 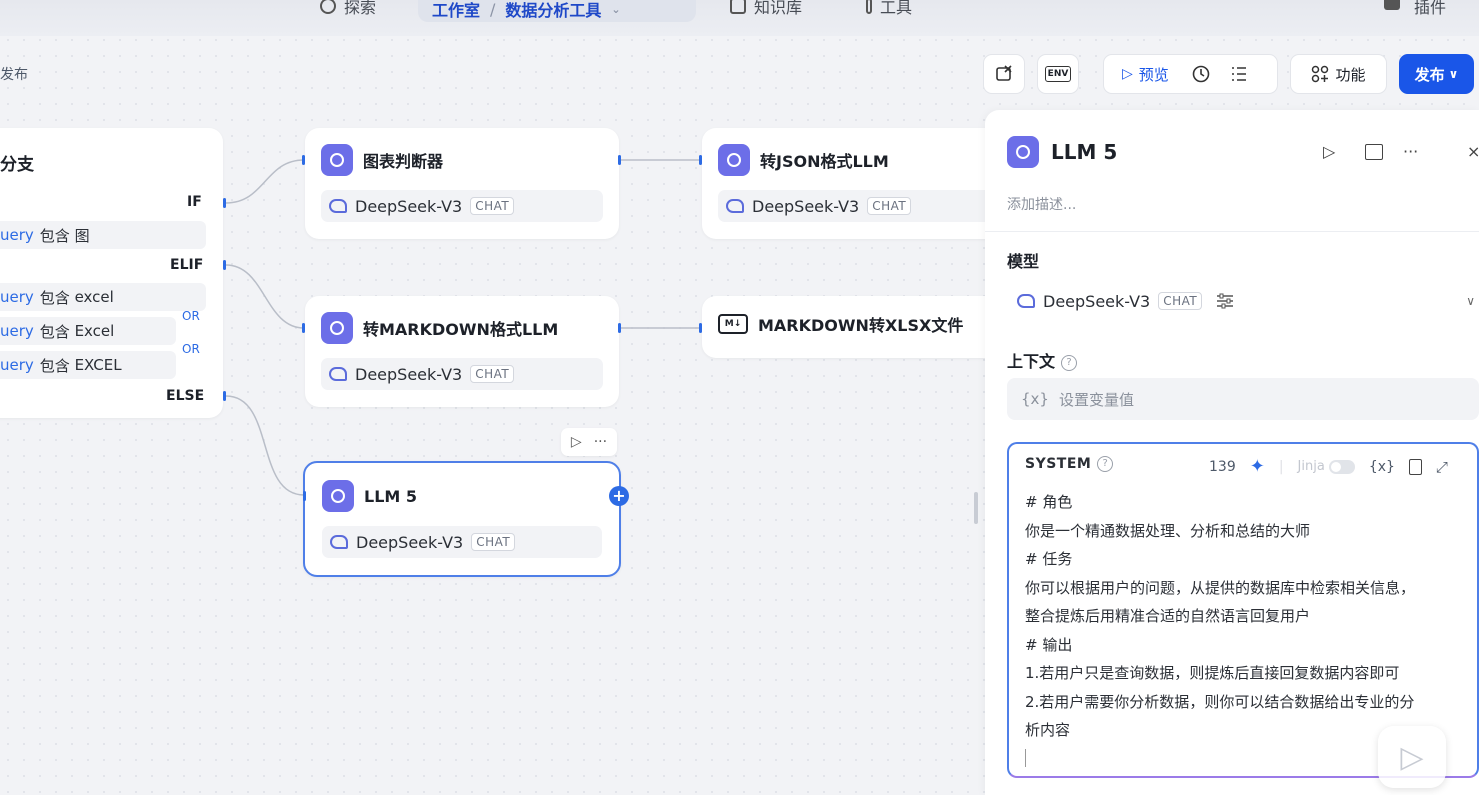 I want to click on prompt-line: # 输出, so click(x=1049, y=644).